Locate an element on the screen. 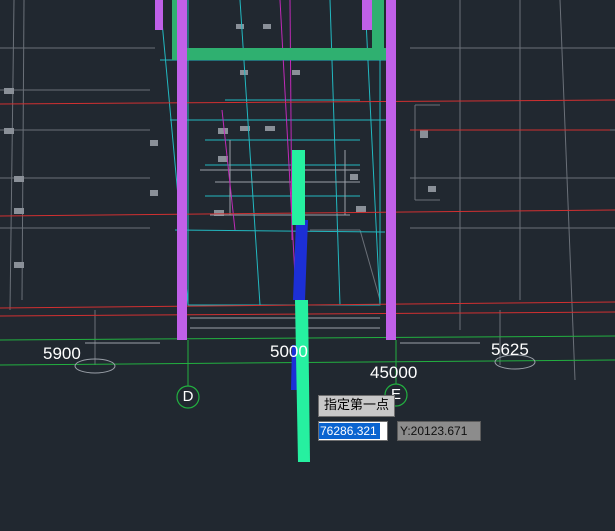  center-beam-lower is located at coordinates (302, 381).